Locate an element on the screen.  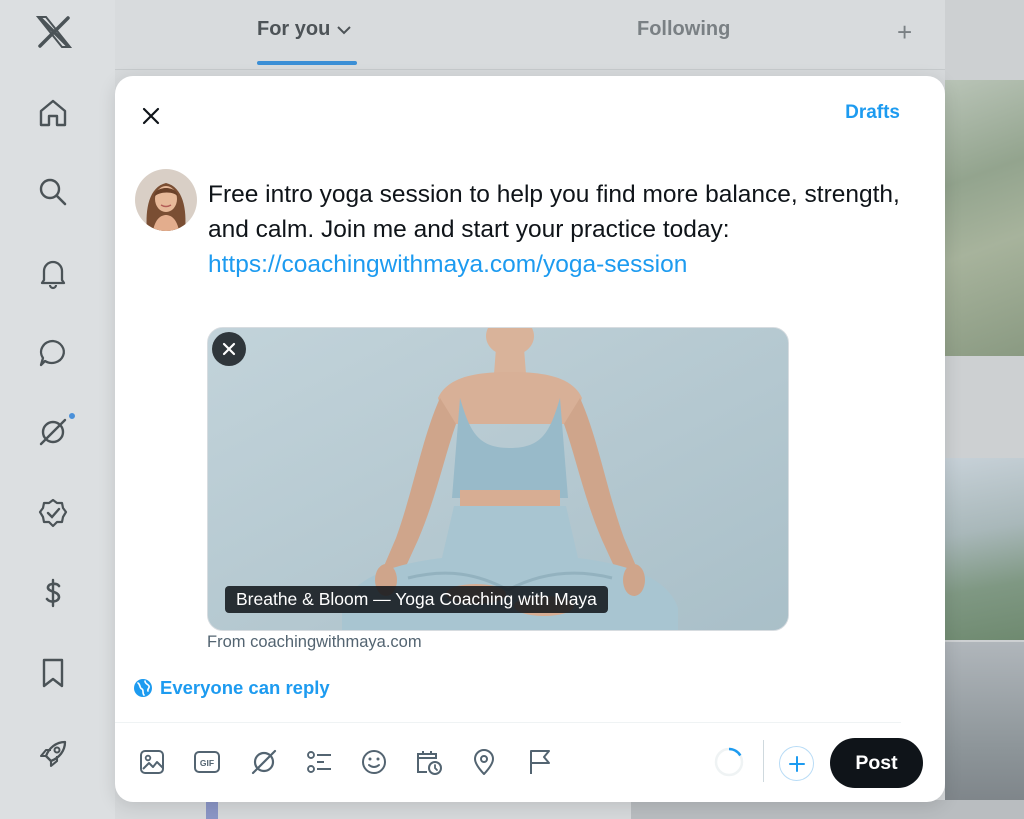
svg-text: GIF is located at coordinates (207, 763).